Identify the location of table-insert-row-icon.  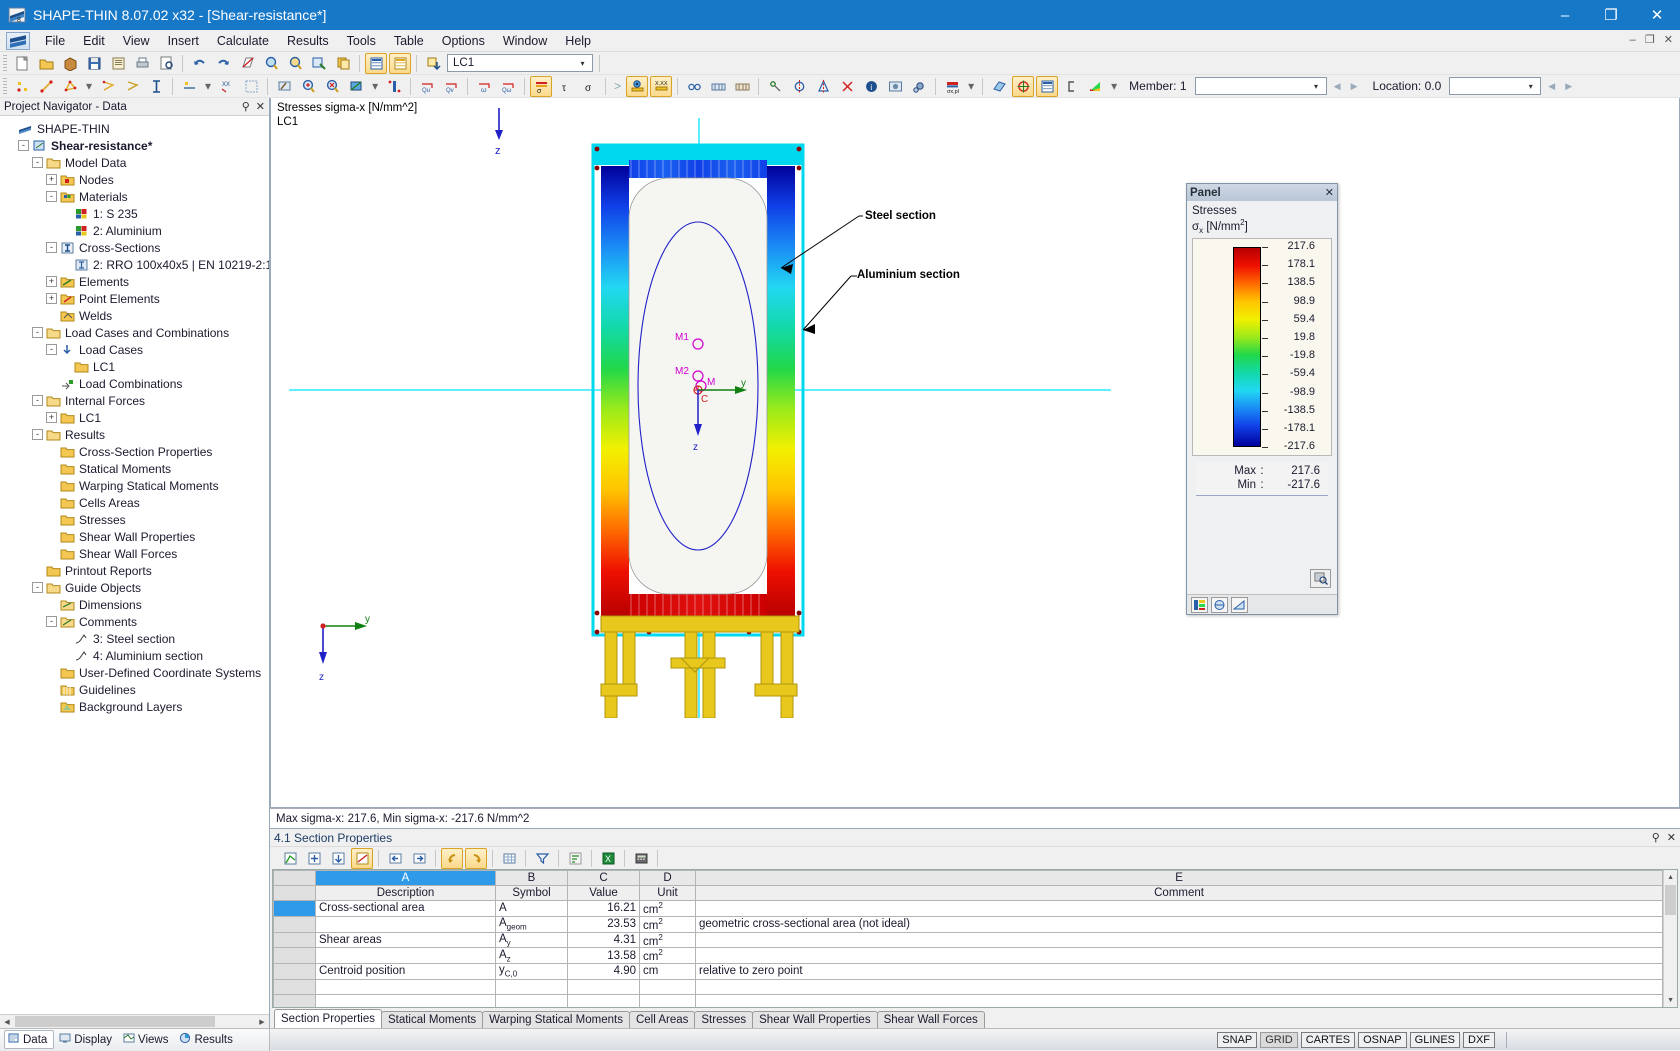
(314, 858).